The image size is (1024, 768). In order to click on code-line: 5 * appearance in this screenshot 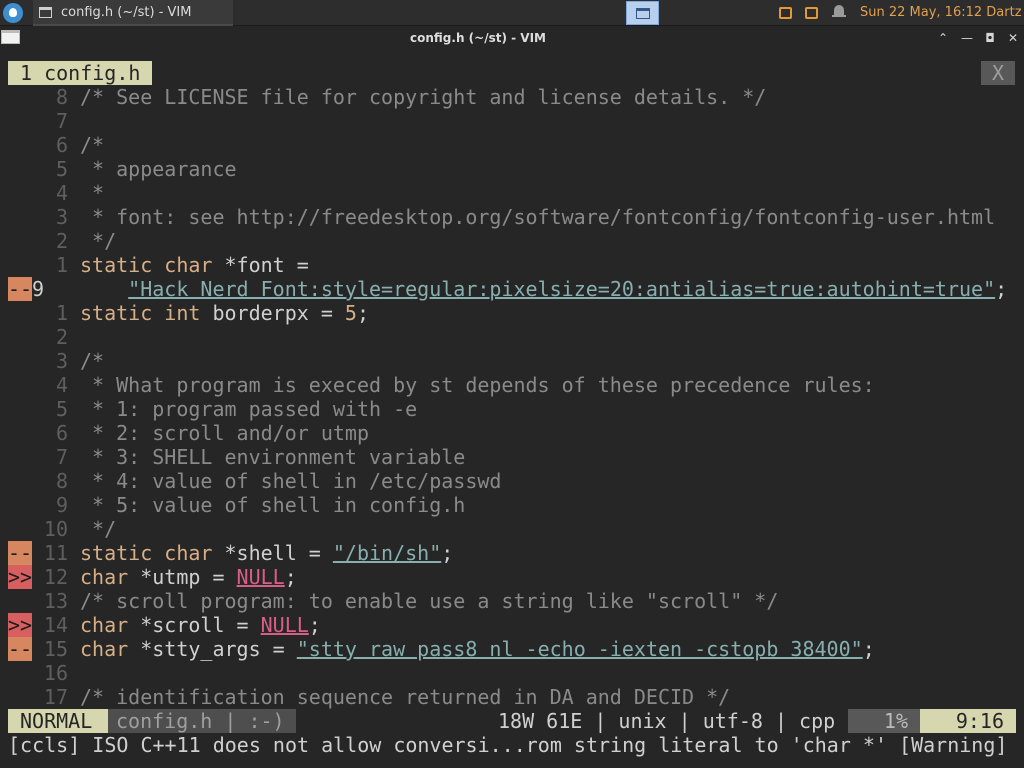, I will do `click(512, 169)`.